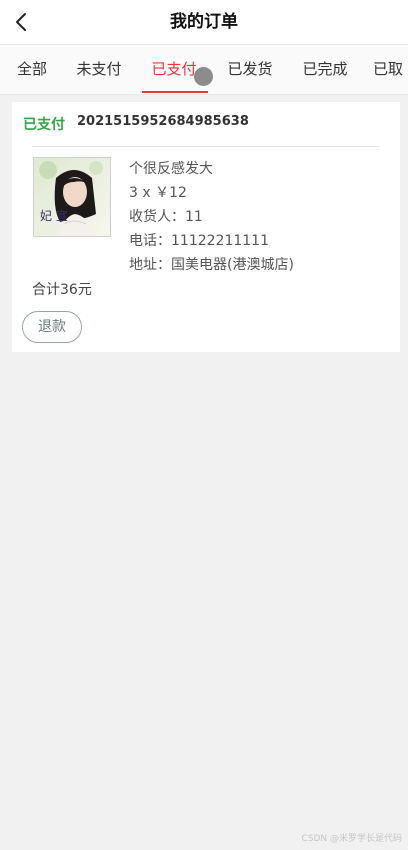 The image size is (408, 850). I want to click on page-title: 我的订单, so click(204, 22).